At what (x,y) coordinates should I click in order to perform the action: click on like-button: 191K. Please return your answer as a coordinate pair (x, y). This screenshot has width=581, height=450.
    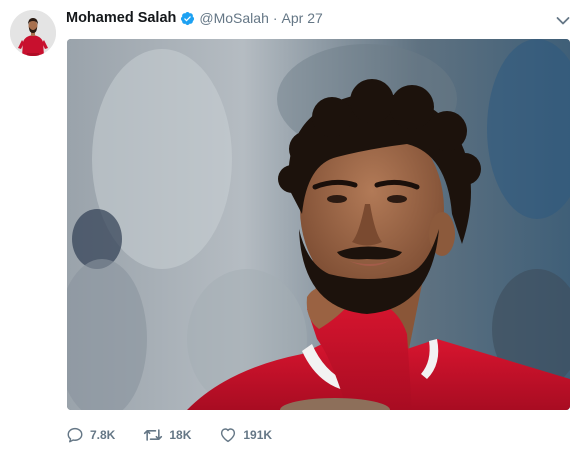
    Looking at the image, I should click on (245, 435).